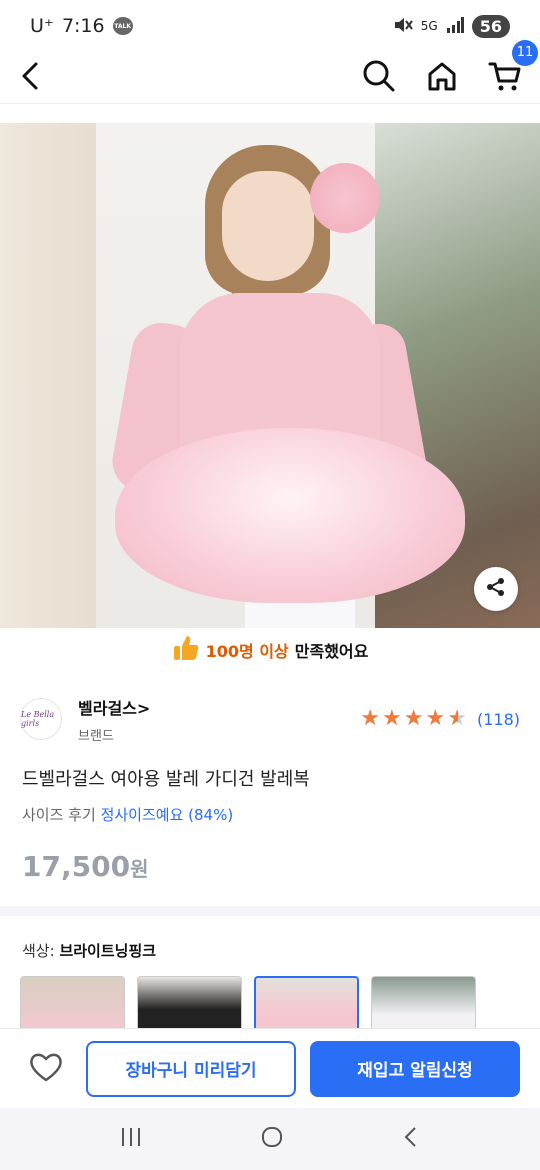  What do you see at coordinates (270, 719) in the screenshot?
I see `brand-row: Le Bella girls 벨라걸스> 브랜드 ★ ★ ★ ★ ★ (118)` at bounding box center [270, 719].